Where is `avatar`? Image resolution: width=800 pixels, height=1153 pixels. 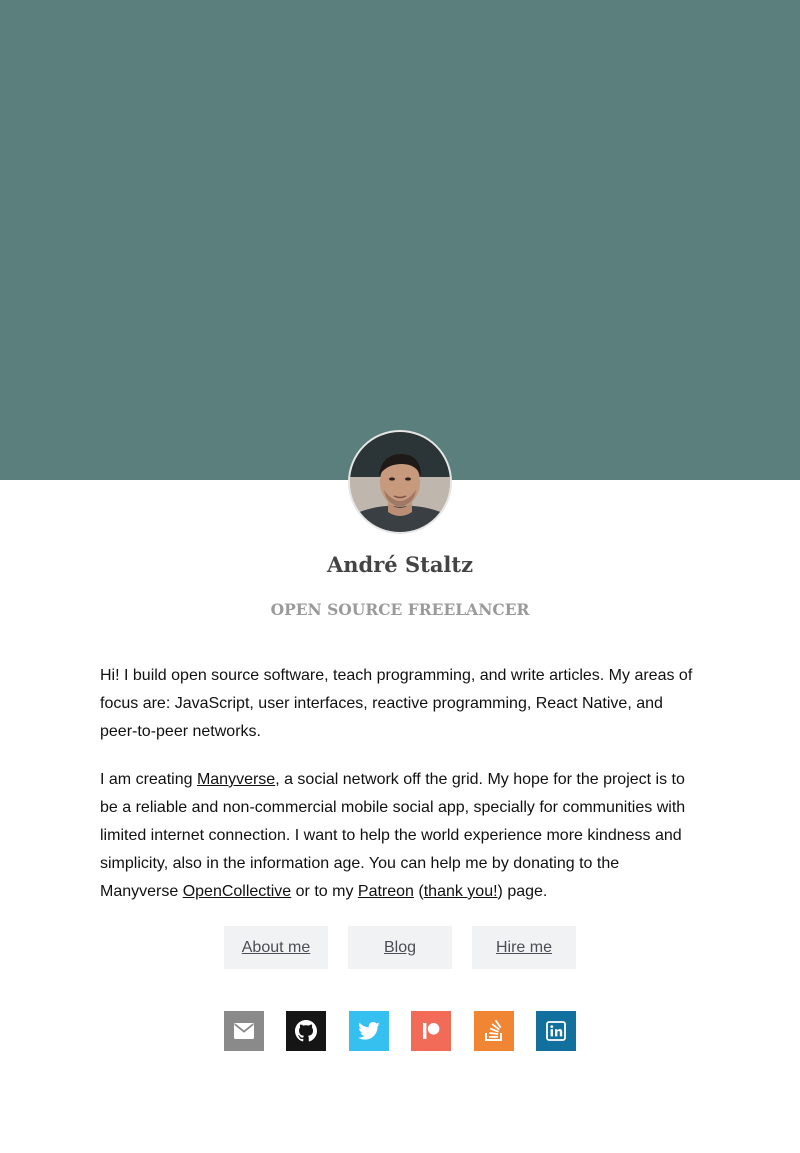 avatar is located at coordinates (400, 482).